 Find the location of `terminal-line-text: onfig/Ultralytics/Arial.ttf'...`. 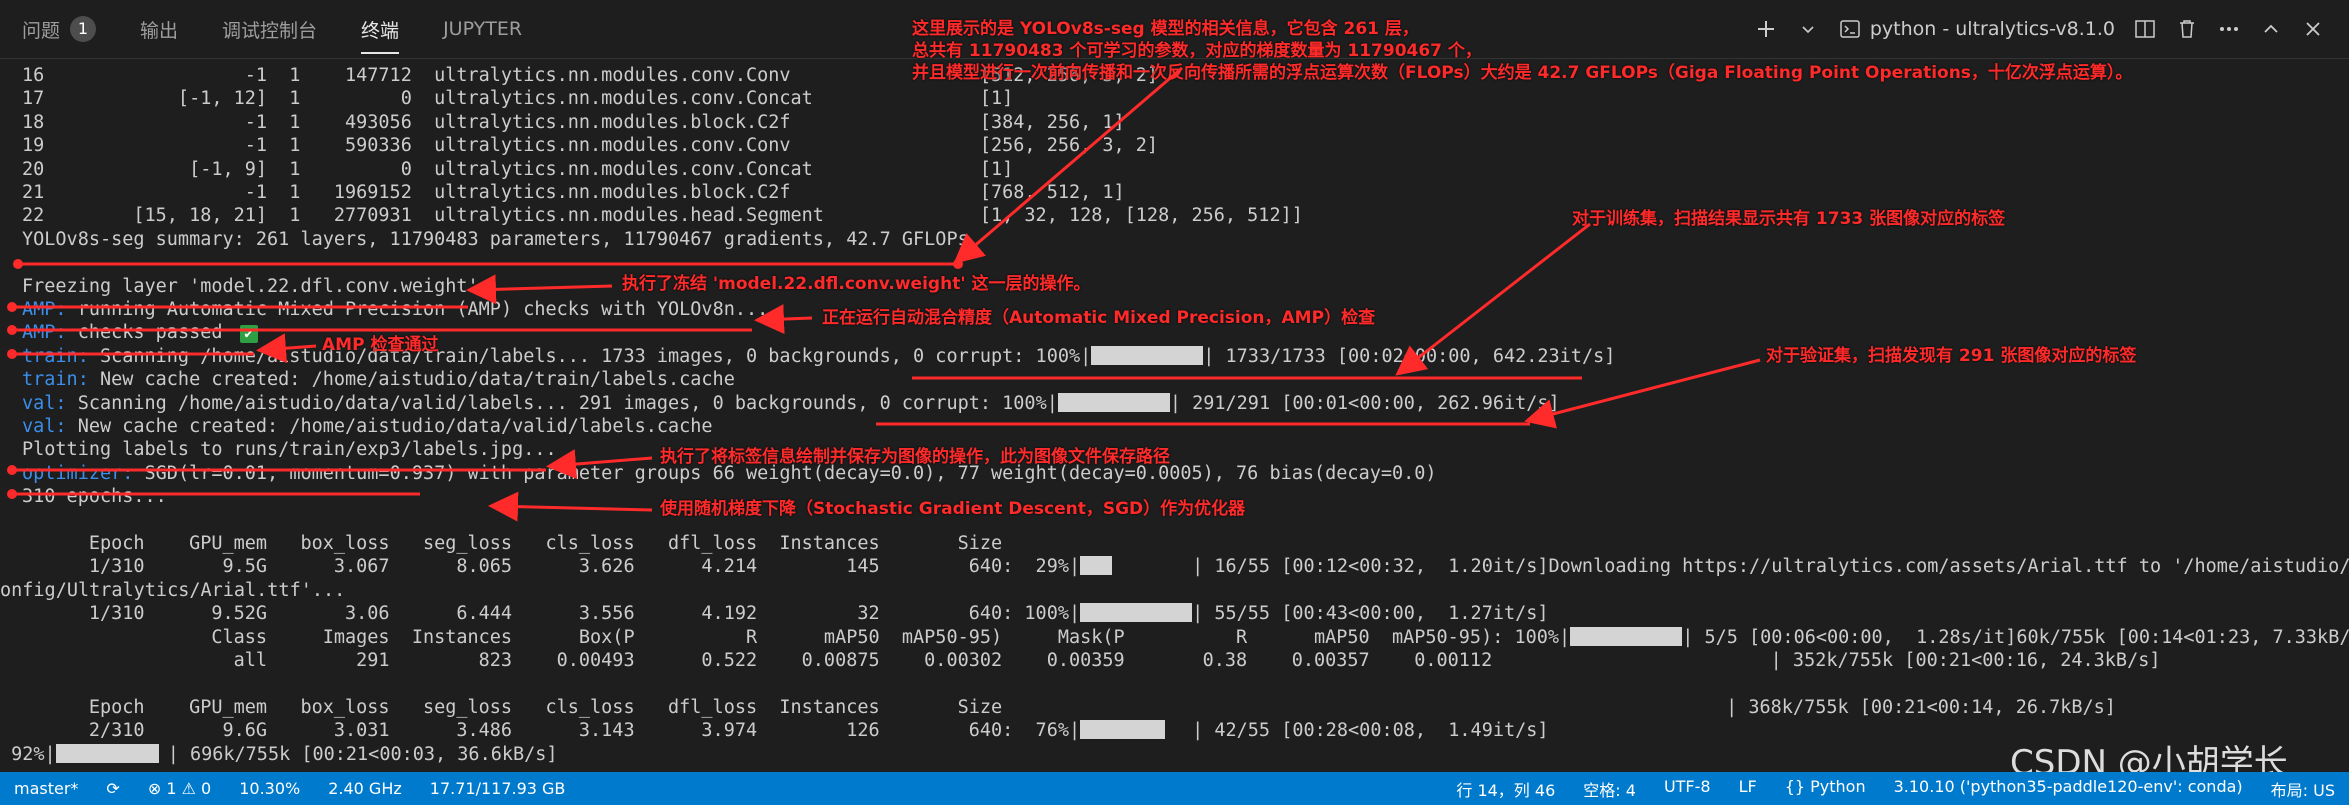

terminal-line-text: onfig/Ultralytics/Arial.ttf'... is located at coordinates (173, 590).